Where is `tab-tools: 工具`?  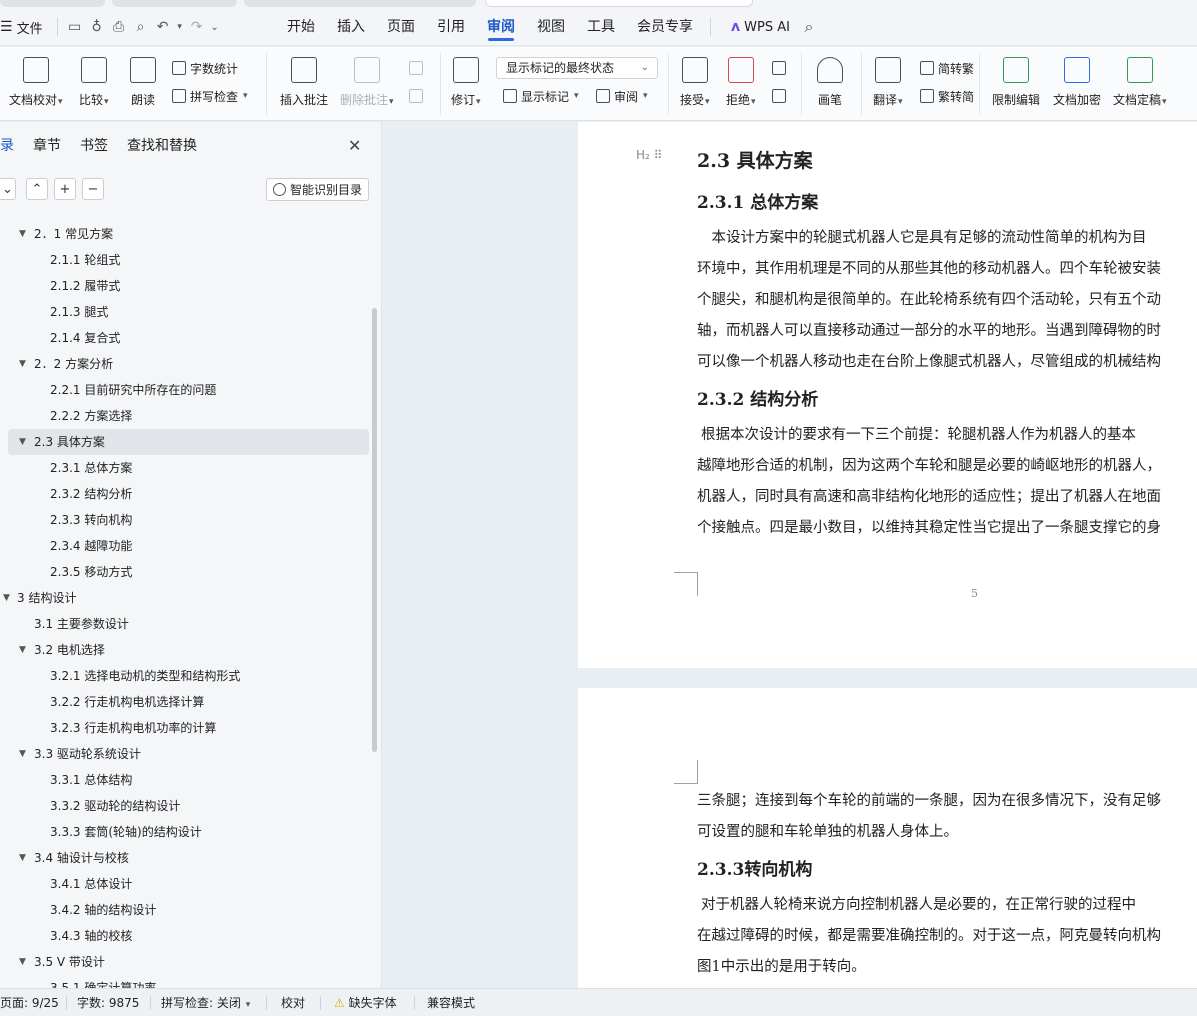
tab-tools: 工具 is located at coordinates (601, 27).